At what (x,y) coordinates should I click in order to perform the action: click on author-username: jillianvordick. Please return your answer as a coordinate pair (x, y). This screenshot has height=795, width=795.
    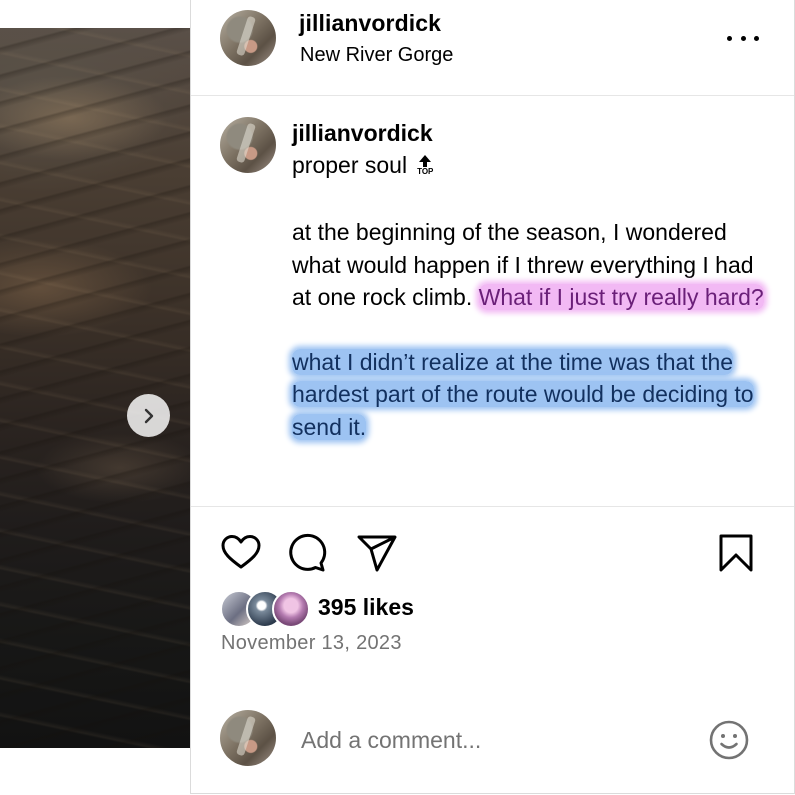
    Looking at the image, I should click on (370, 23).